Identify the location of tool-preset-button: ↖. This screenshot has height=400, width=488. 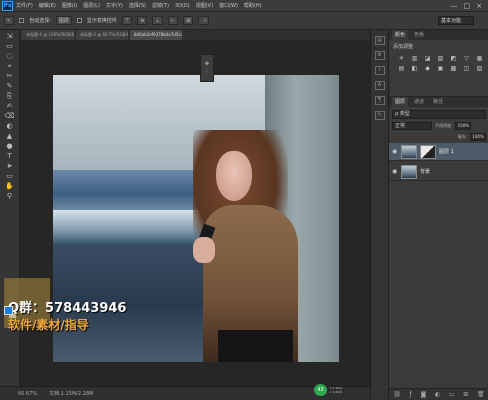
(9, 20).